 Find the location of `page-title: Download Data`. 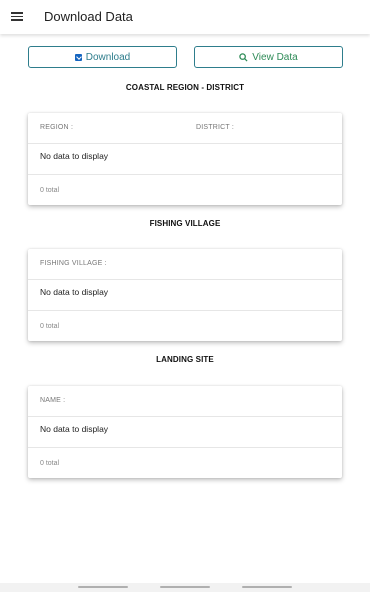

page-title: Download Data is located at coordinates (88, 16).